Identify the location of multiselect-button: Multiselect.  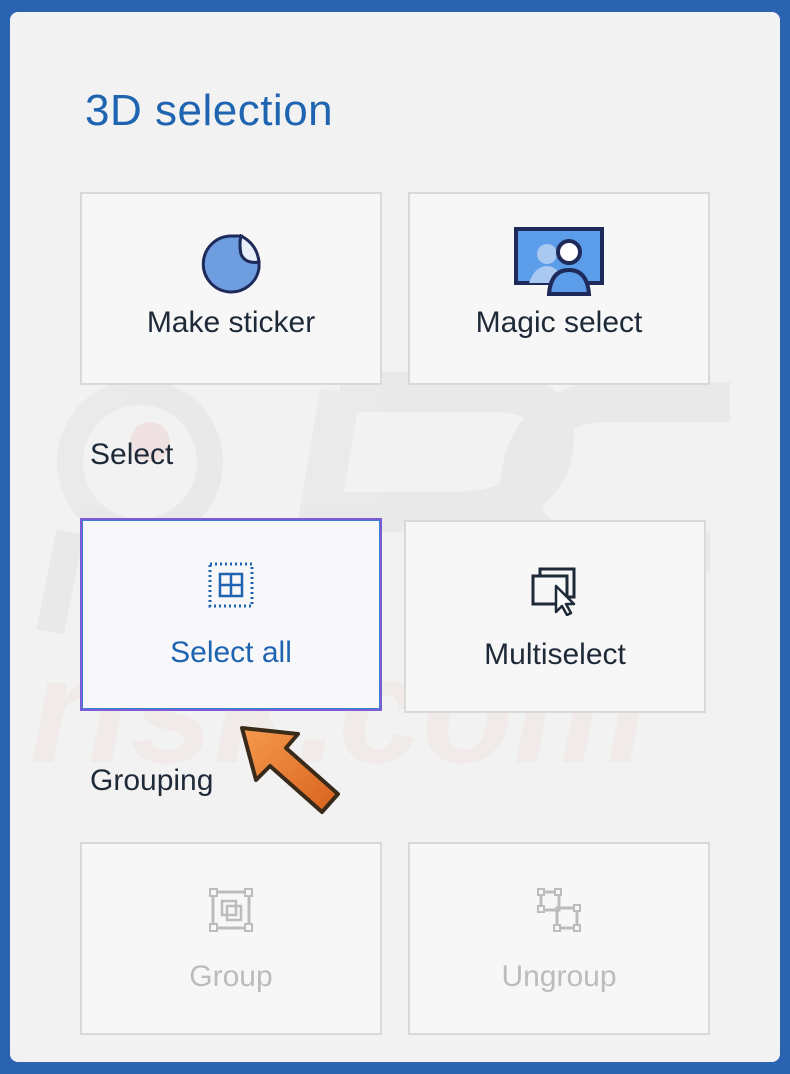
(555, 616).